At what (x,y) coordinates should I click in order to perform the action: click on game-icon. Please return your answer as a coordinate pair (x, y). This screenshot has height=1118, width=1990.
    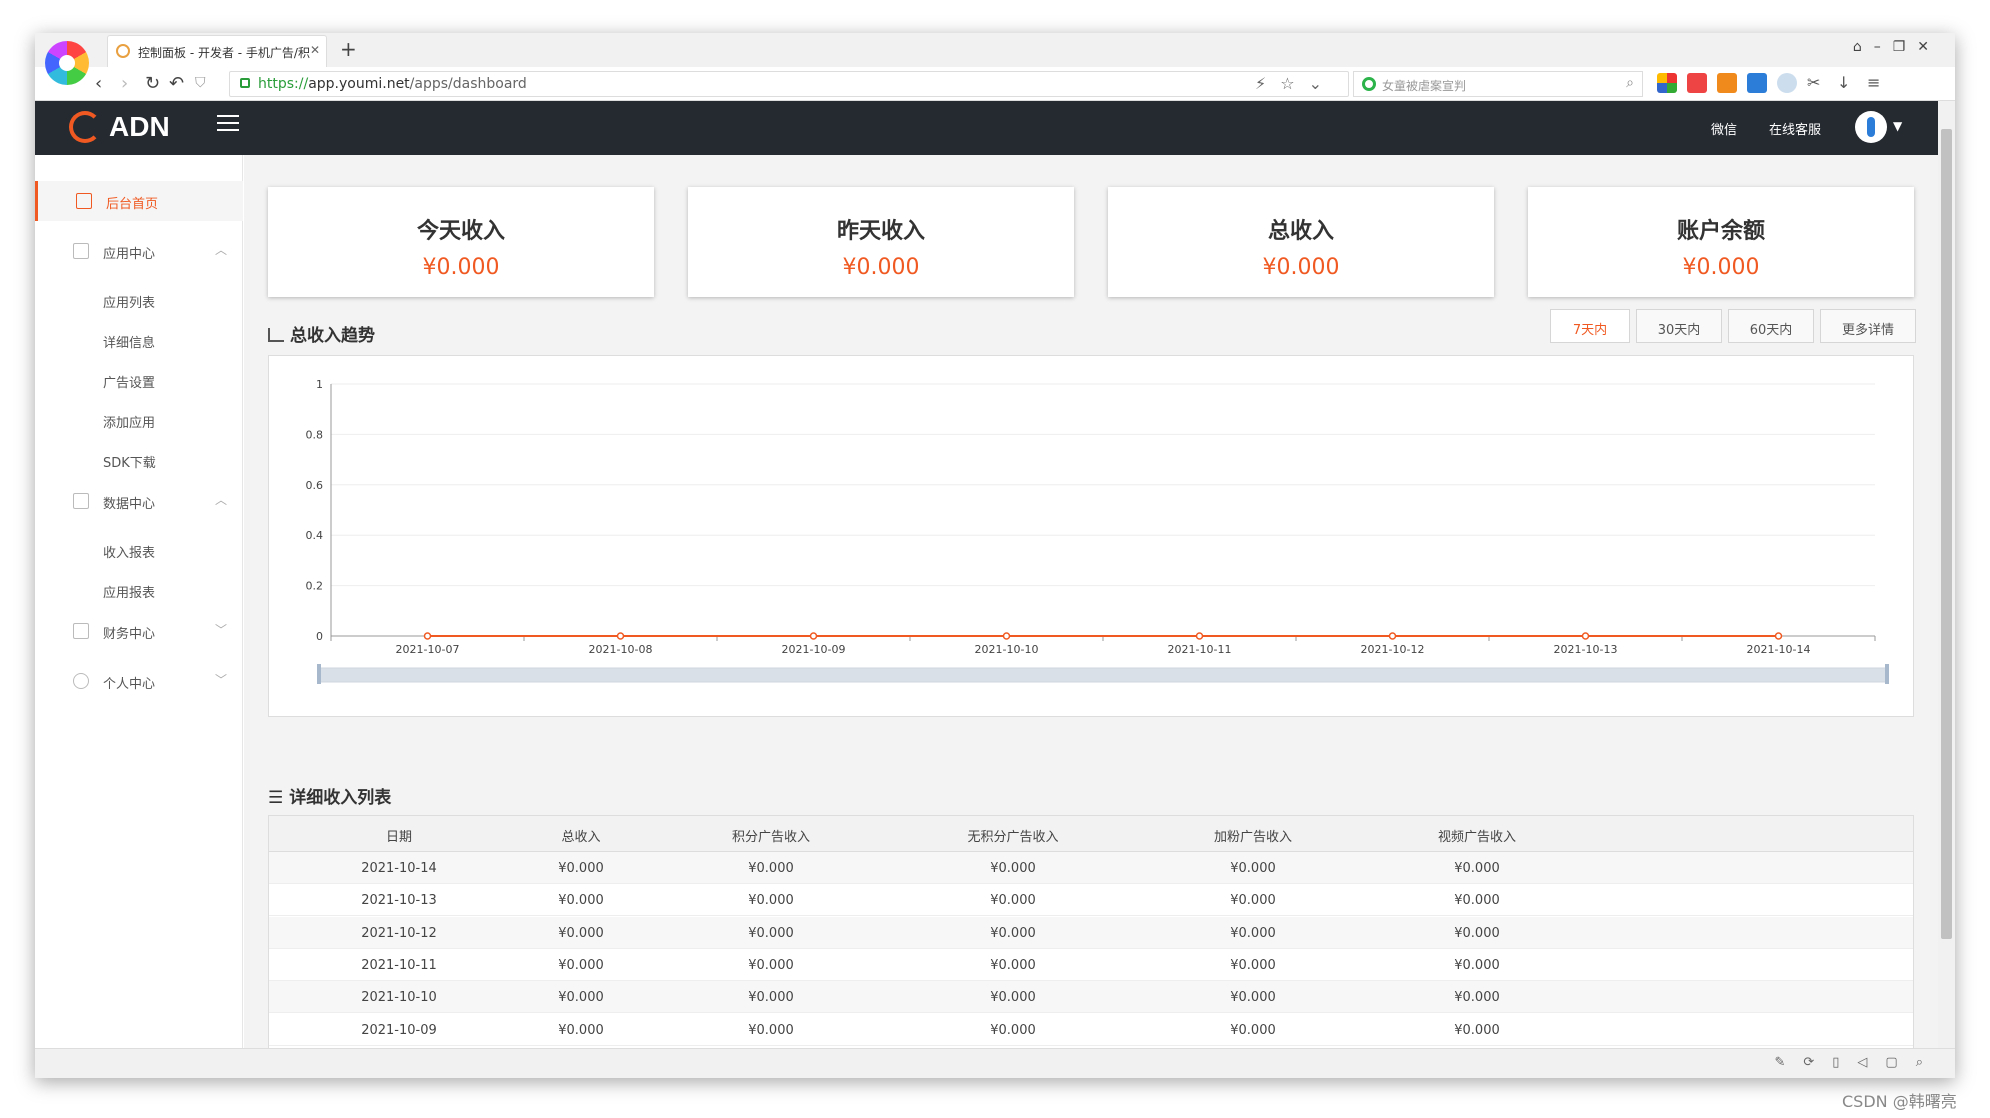
    Looking at the image, I should click on (1697, 83).